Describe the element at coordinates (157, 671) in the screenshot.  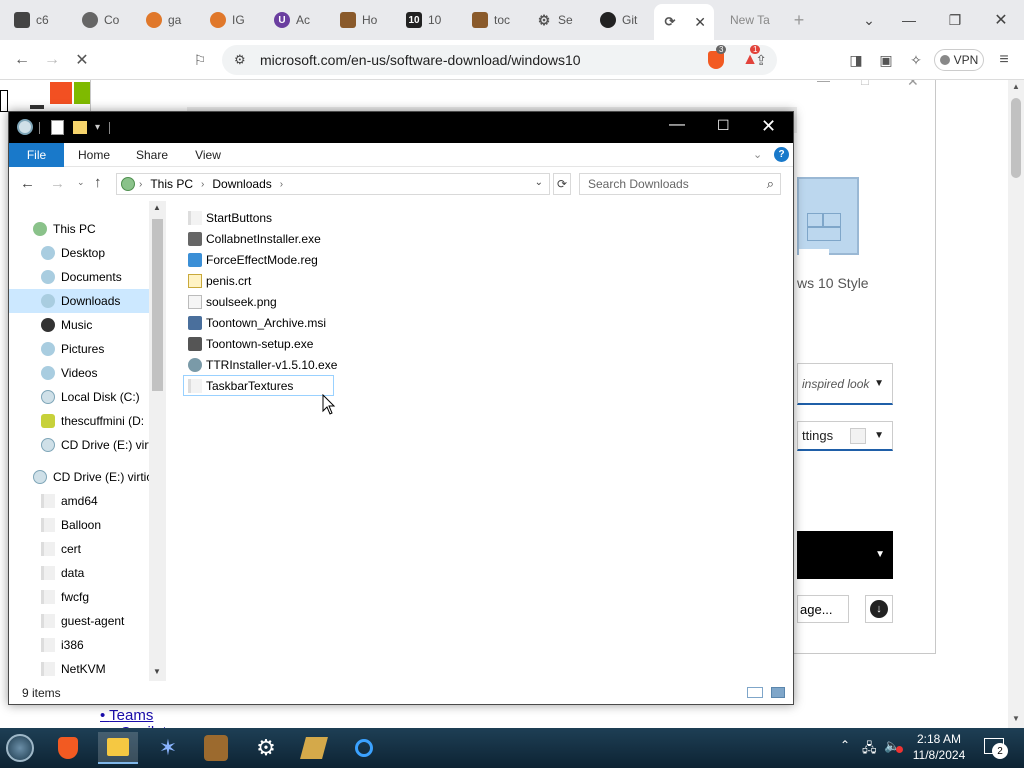
I see `scroll-down-icon: ▼` at that location.